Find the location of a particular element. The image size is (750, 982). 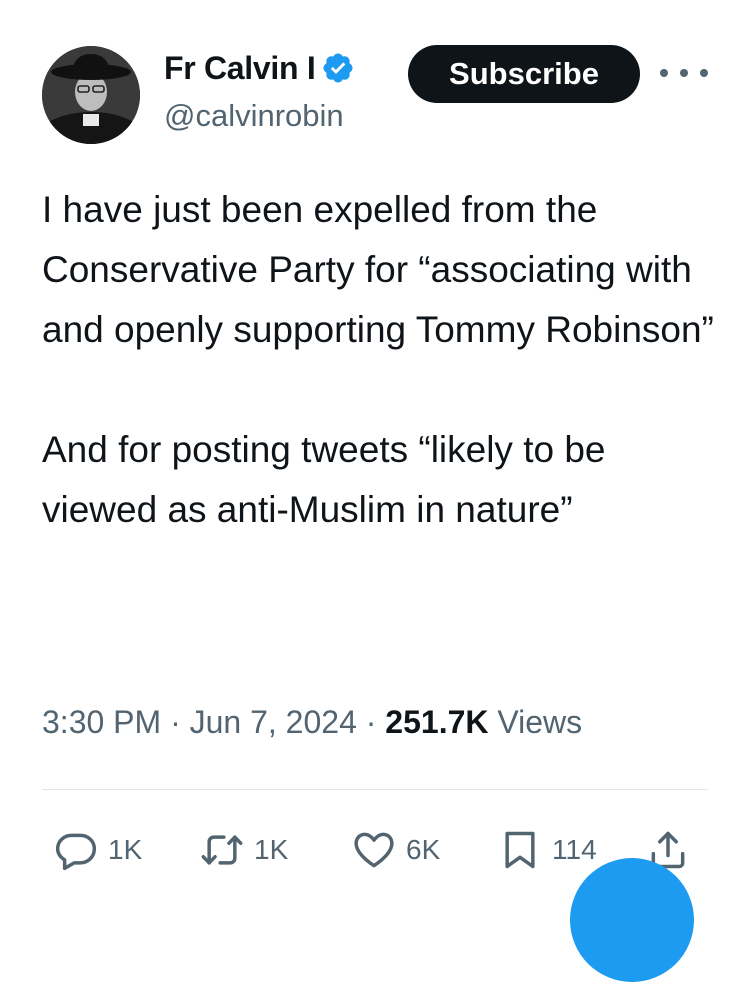

verified-badge-icon is located at coordinates (338, 68).